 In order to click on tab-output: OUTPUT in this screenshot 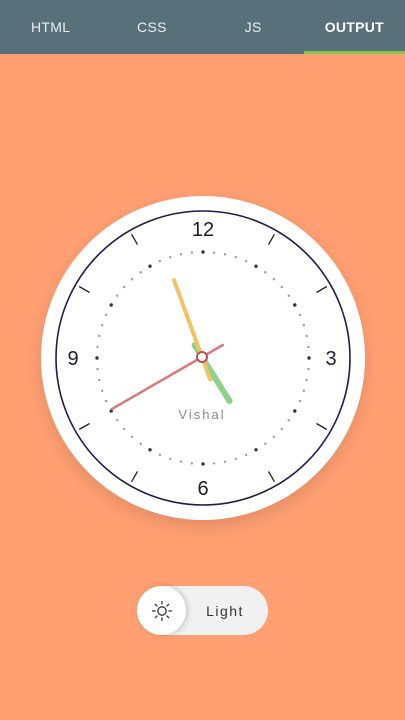, I will do `click(354, 27)`.